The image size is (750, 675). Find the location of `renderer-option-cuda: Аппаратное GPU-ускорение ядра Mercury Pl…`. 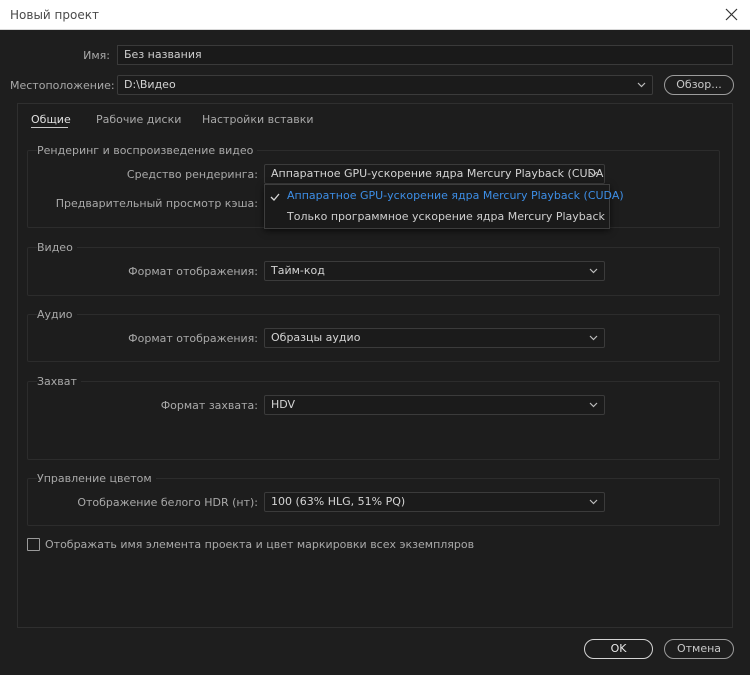

renderer-option-cuda: Аппаратное GPU-ускорение ядра Mercury Pl… is located at coordinates (455, 195).